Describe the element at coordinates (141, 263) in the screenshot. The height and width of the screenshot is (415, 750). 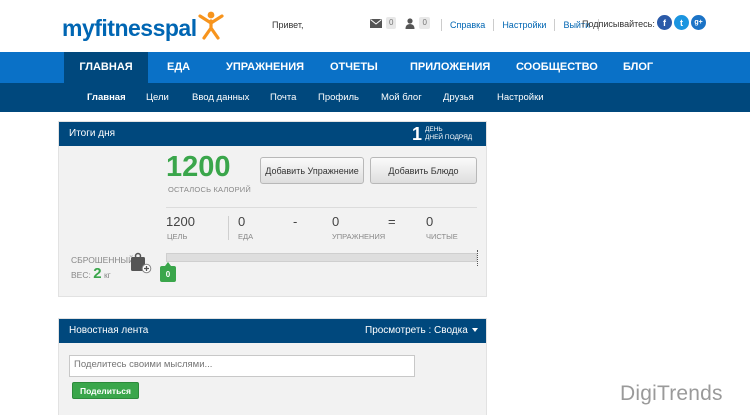
I see `weight-scale-icon` at that location.